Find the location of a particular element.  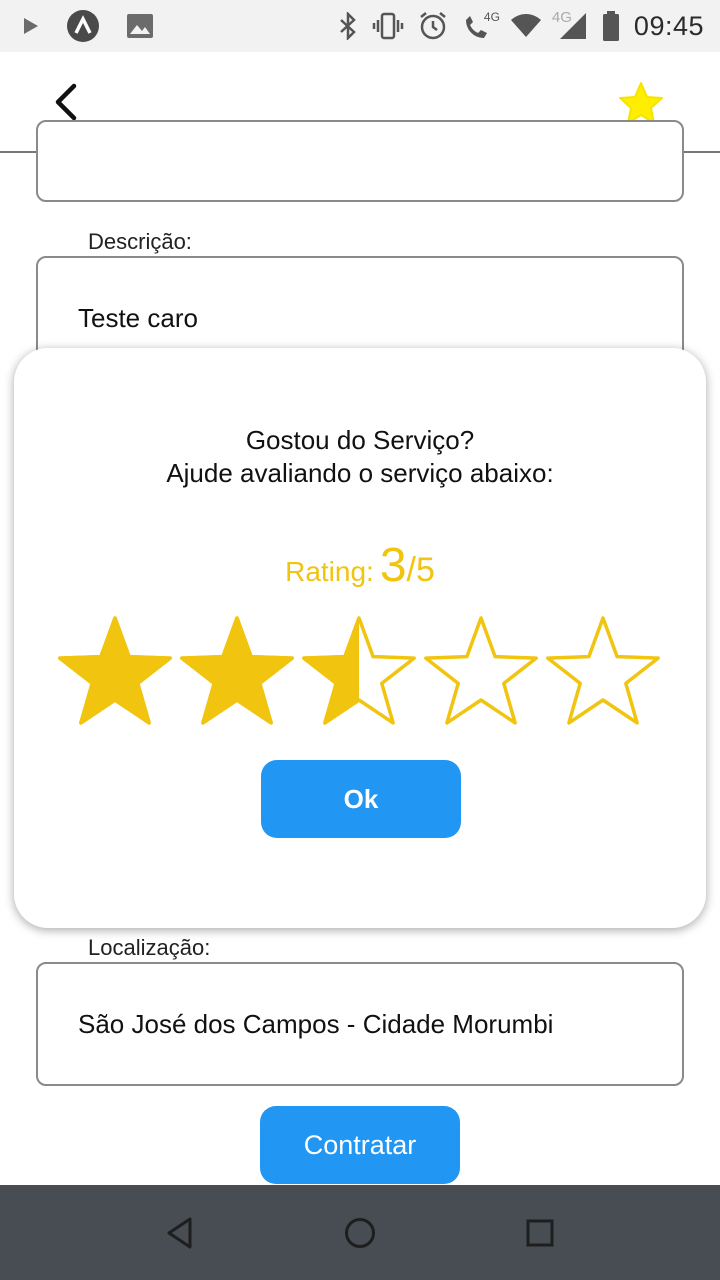

back-button is located at coordinates (66, 102).